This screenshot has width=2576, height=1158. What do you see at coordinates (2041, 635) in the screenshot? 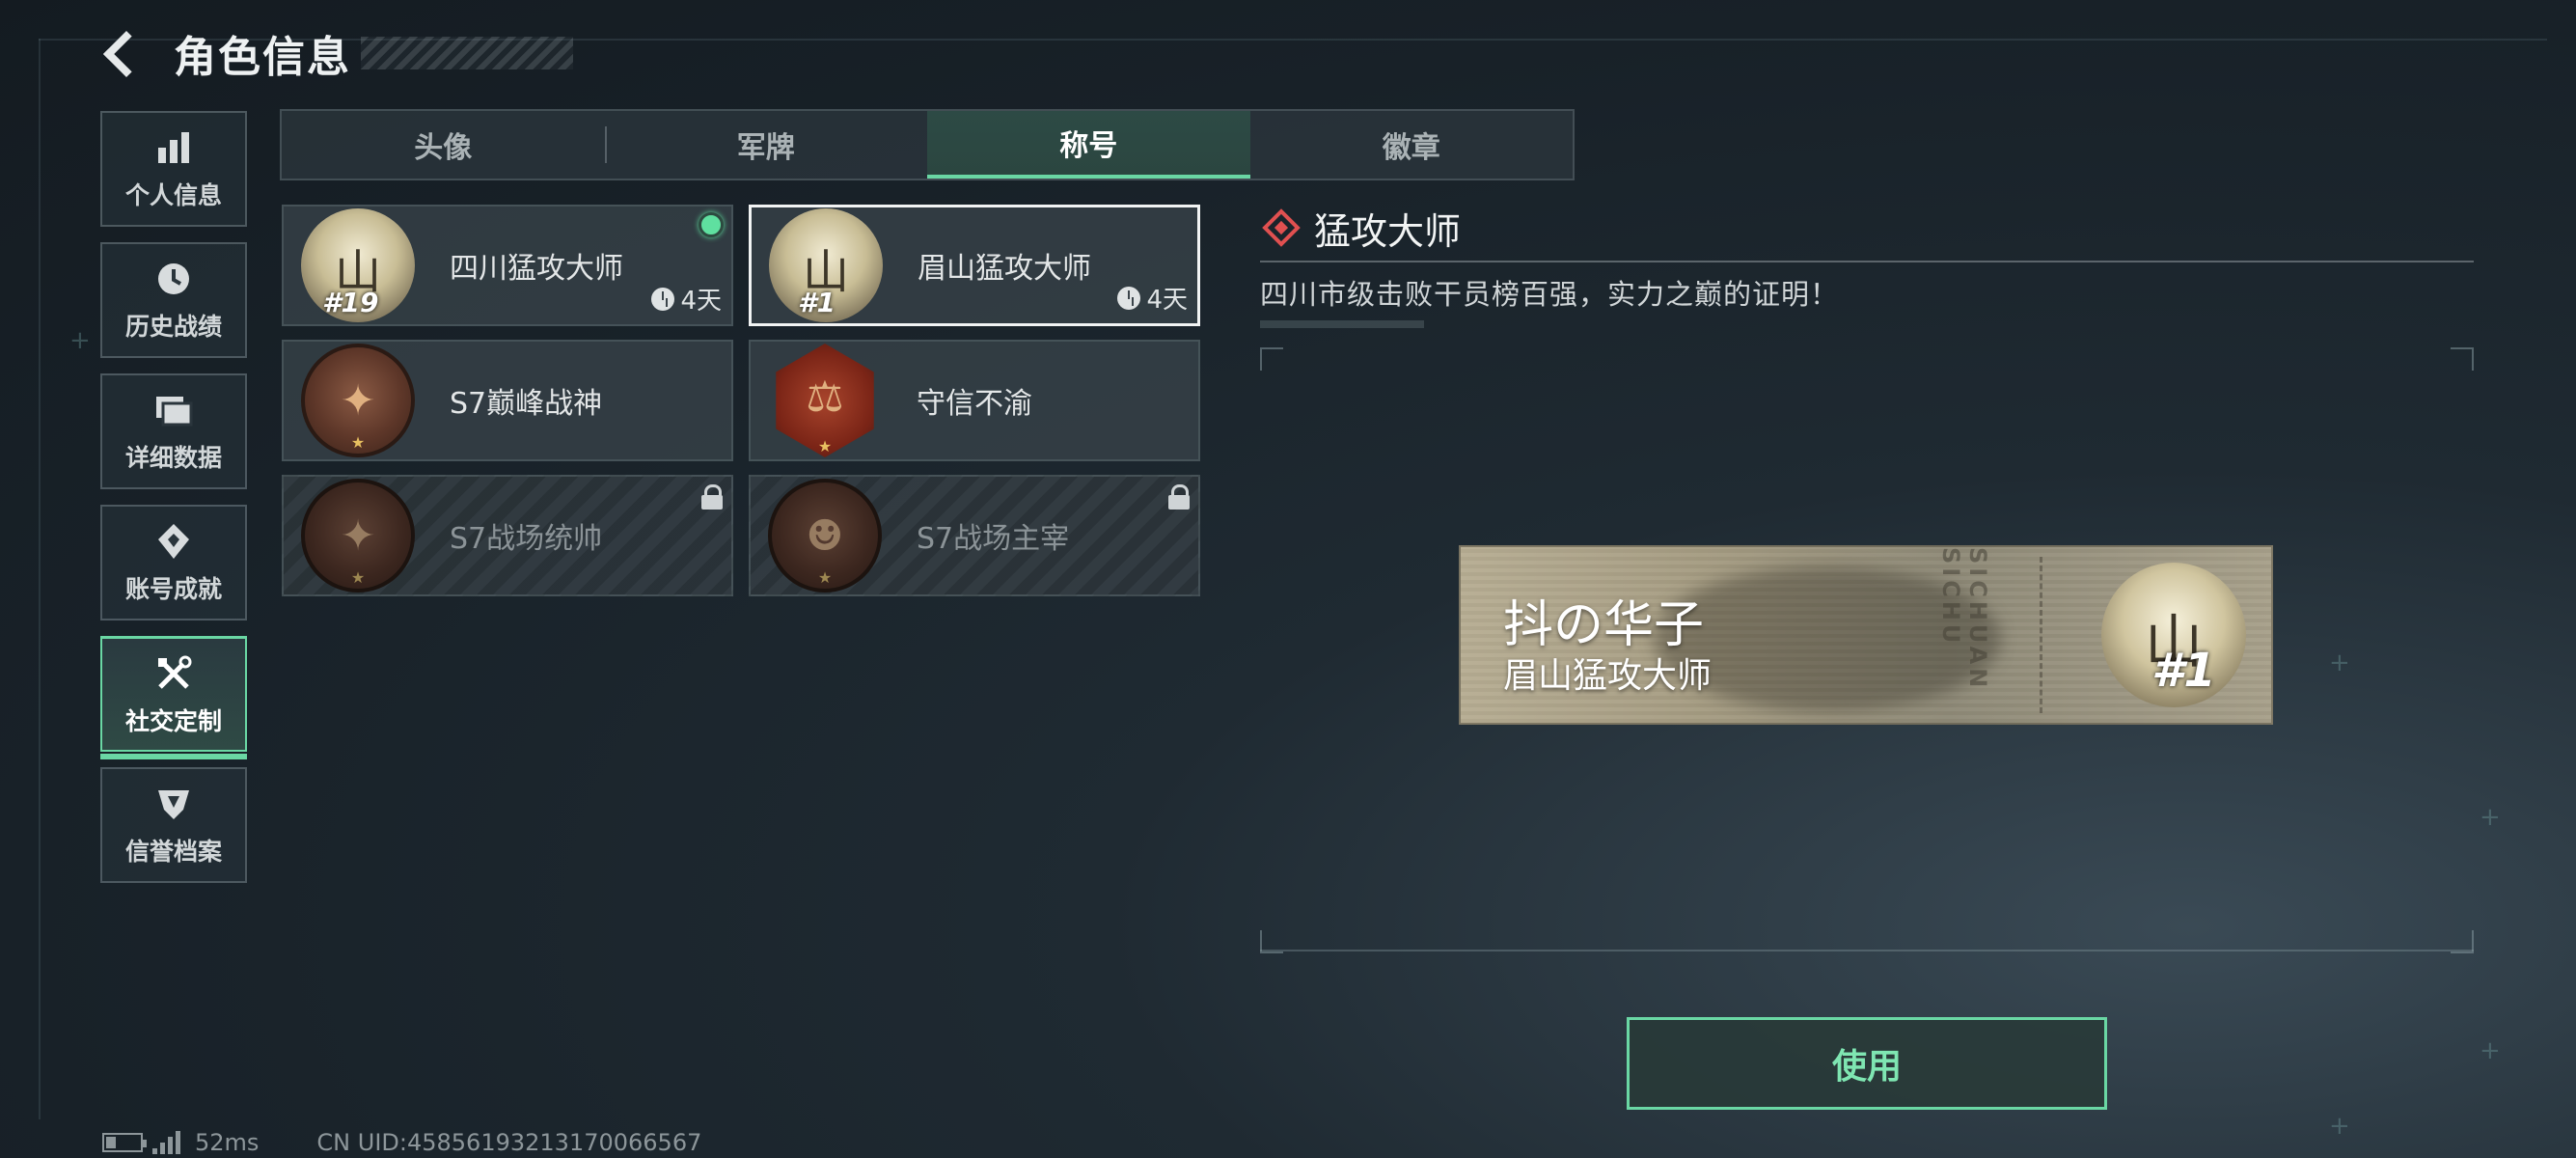
I see `nameplate-perforation` at bounding box center [2041, 635].